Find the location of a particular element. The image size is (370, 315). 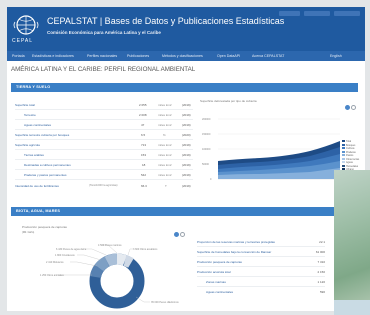

row-value: 6.5 is located at coordinates (143, 134).